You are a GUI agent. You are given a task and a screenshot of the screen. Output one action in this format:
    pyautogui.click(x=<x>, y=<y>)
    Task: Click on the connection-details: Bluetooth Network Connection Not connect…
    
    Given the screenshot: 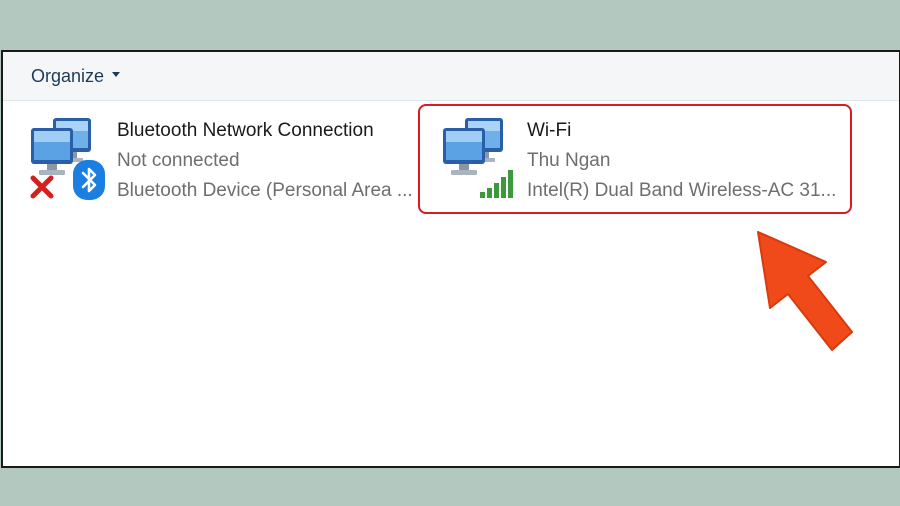 What is the action you would take?
    pyautogui.click(x=265, y=161)
    